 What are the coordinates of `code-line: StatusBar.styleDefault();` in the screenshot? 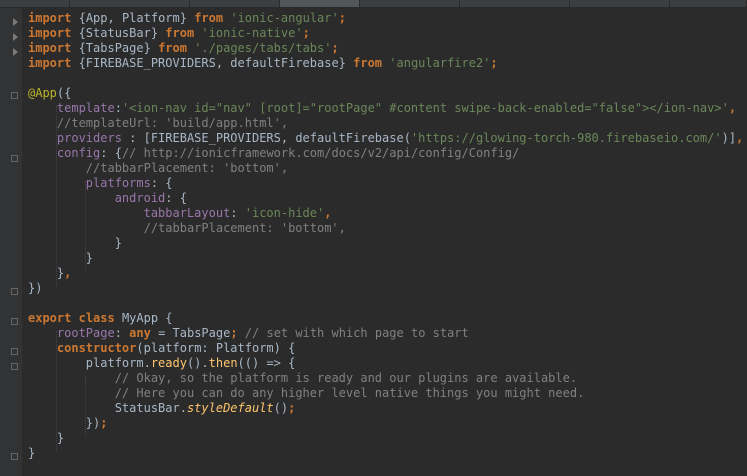 It's located at (162, 408).